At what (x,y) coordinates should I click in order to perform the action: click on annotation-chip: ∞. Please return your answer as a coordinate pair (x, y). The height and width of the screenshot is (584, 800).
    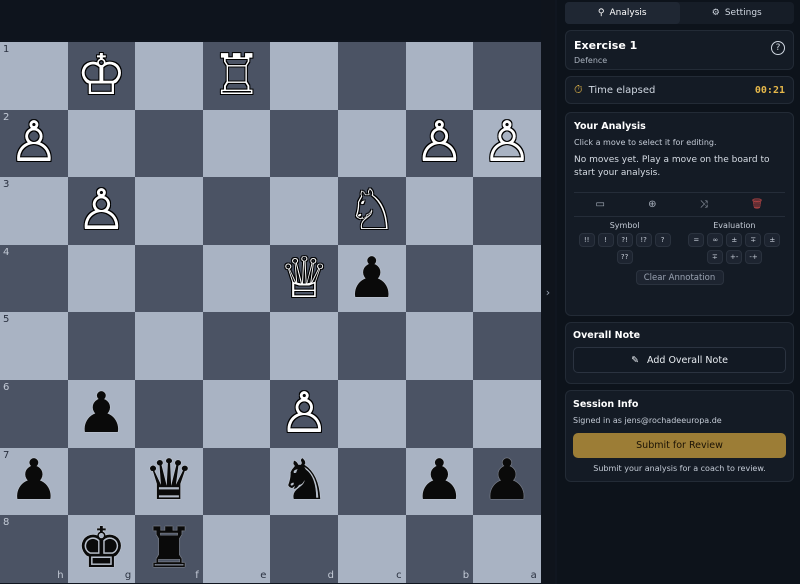
    Looking at the image, I should click on (715, 240).